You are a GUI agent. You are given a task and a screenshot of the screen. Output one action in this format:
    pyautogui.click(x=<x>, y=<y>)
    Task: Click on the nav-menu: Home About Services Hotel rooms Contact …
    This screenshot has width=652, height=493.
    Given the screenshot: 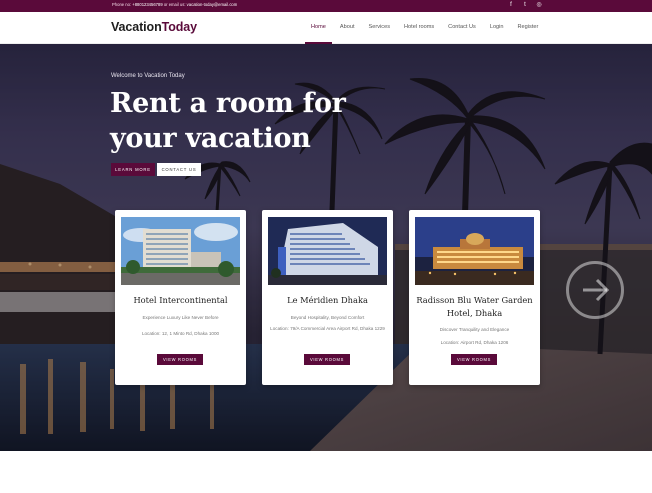 What is the action you would take?
    pyautogui.click(x=428, y=34)
    